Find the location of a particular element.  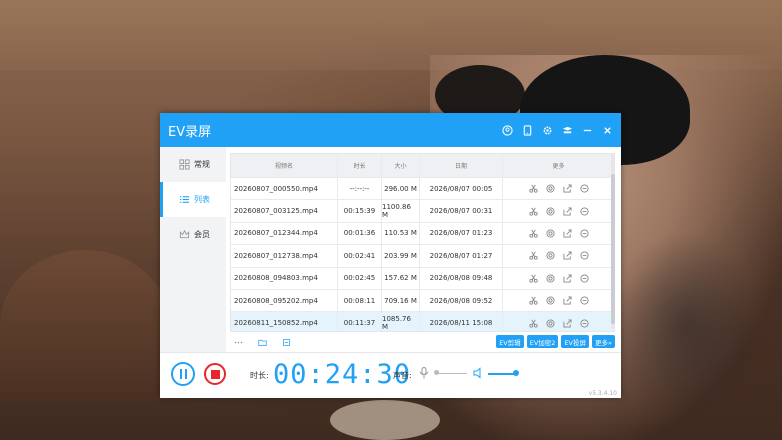

file-duration: 00:02:41 is located at coordinates (360, 256).